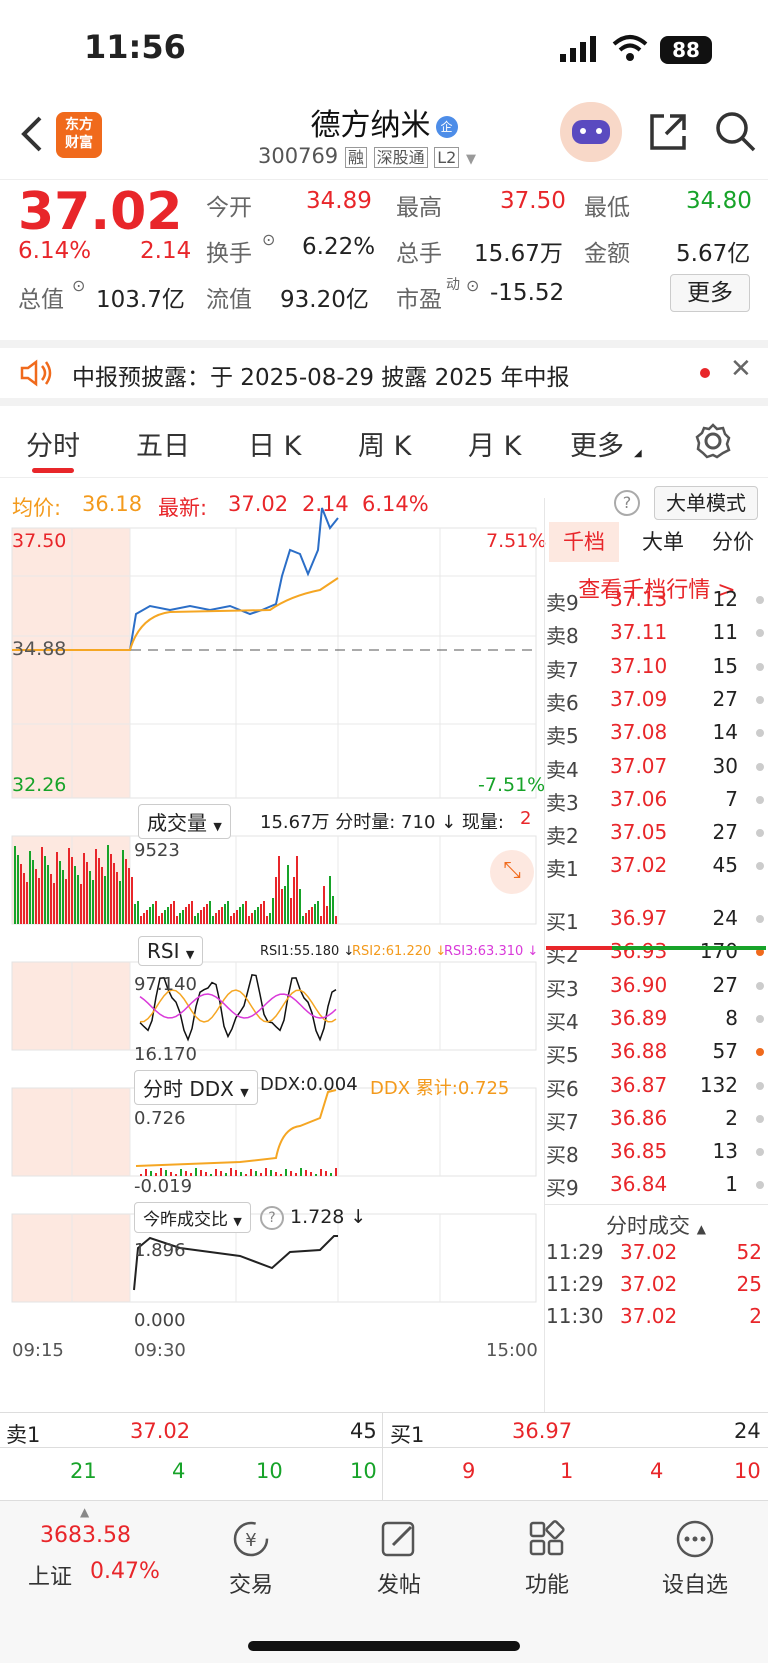  Describe the element at coordinates (656, 667) in the screenshot. I see `asks-row: 卖7 37.10 15` at that location.